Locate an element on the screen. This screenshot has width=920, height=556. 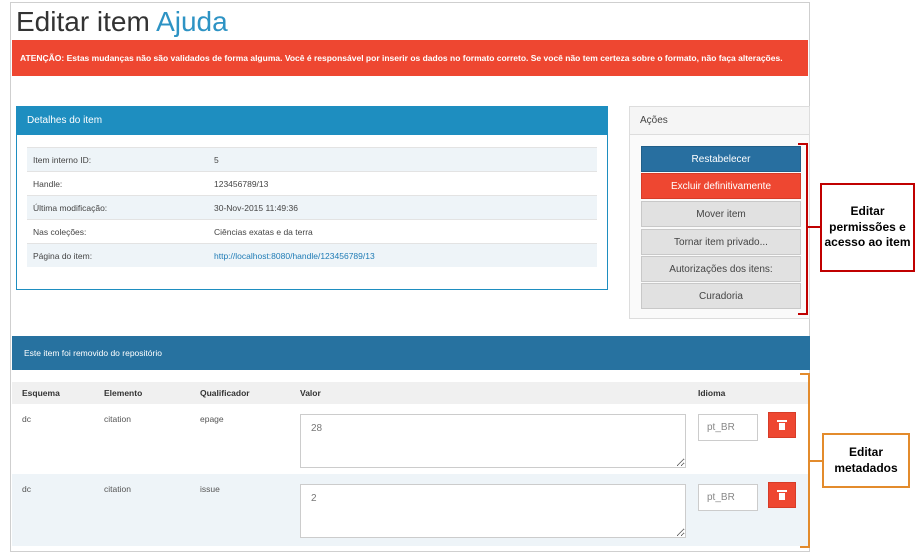
detail-label: Nas coleções: is located at coordinates (60, 231).